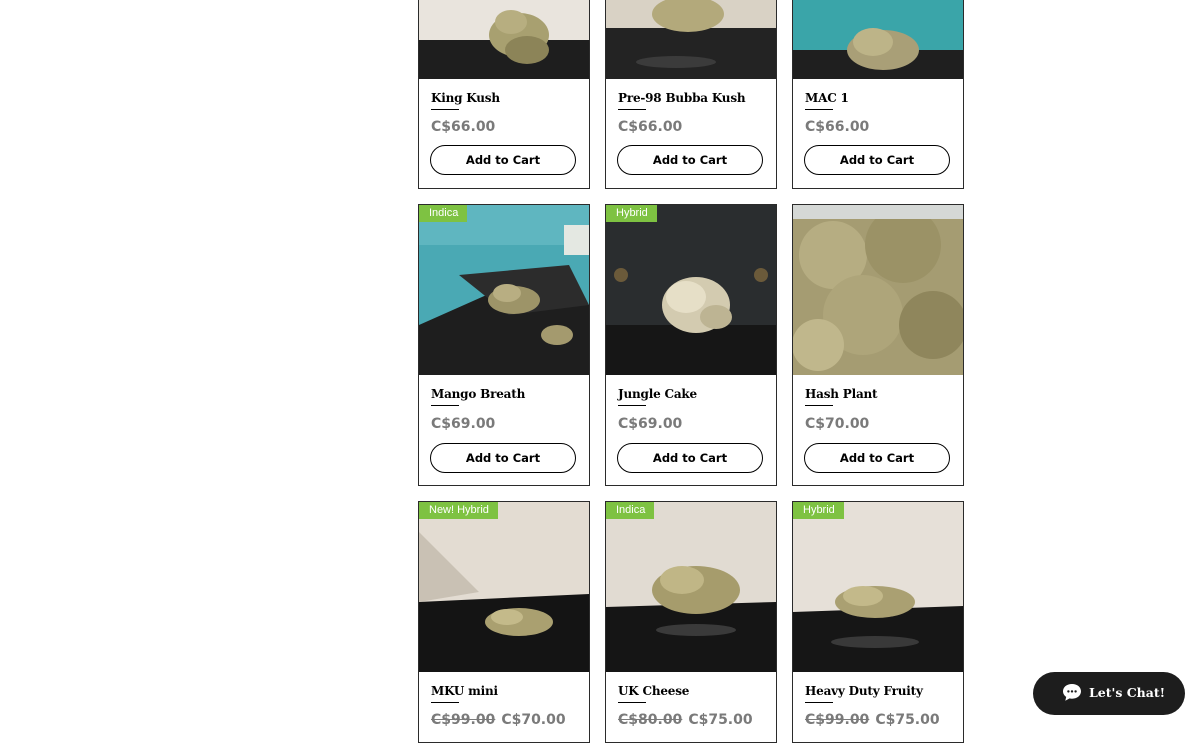 This screenshot has height=743, width=1200. What do you see at coordinates (682, 98) in the screenshot?
I see `product-name: Pre-98 Bubba Kush` at bounding box center [682, 98].